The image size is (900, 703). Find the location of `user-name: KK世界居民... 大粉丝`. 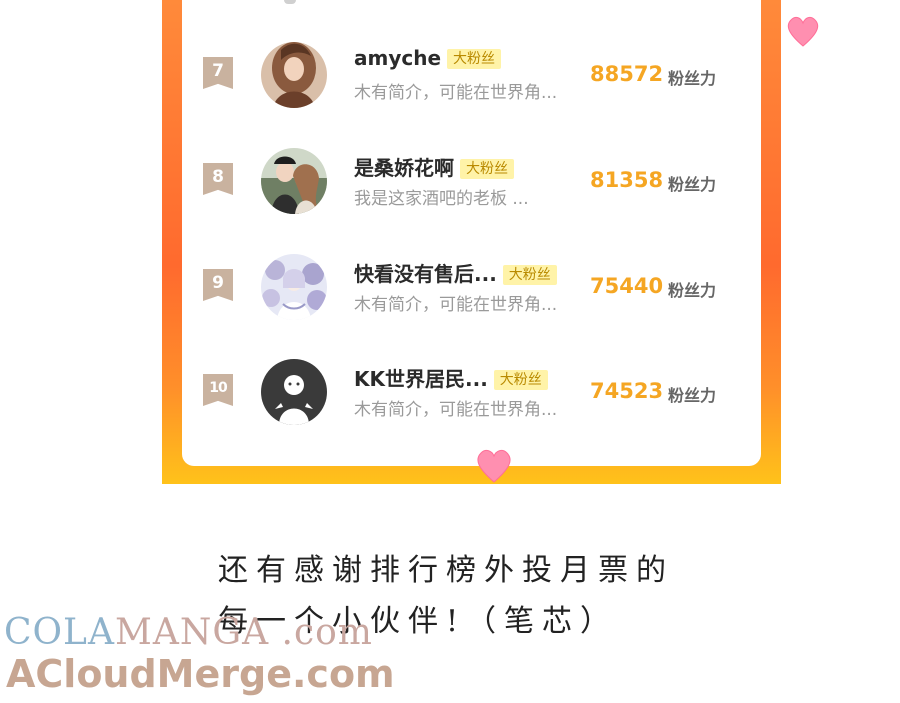

user-name: KK世界居民... 大粉丝 is located at coordinates (451, 377).